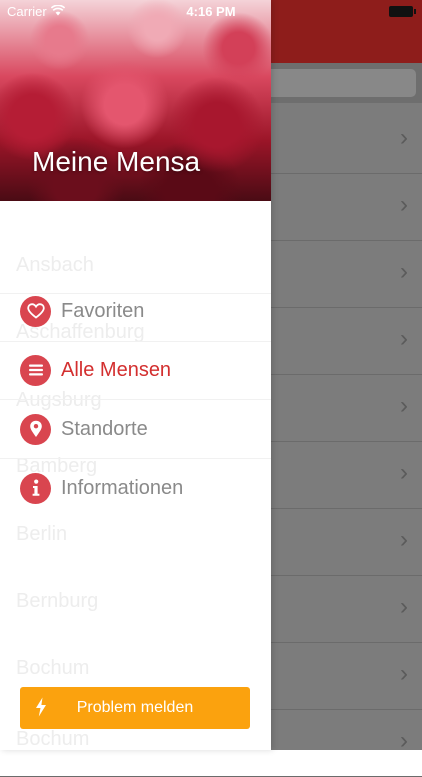 This screenshot has width=422, height=777. I want to click on menu-item-informationen: Informationen, so click(140, 488).